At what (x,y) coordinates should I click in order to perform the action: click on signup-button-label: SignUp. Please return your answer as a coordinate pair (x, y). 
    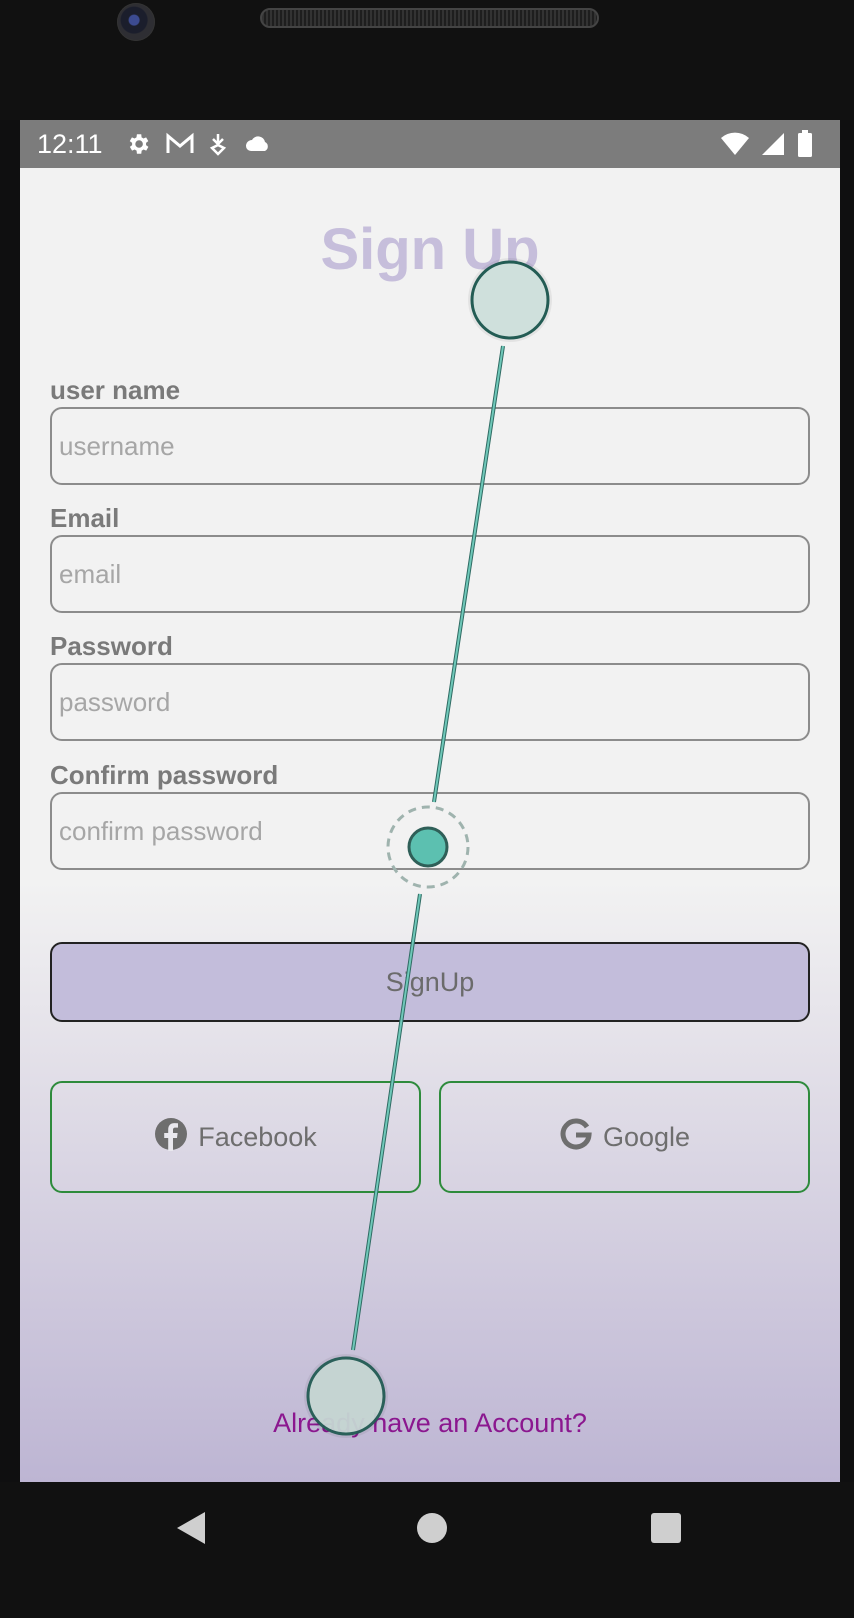
    Looking at the image, I should click on (430, 981).